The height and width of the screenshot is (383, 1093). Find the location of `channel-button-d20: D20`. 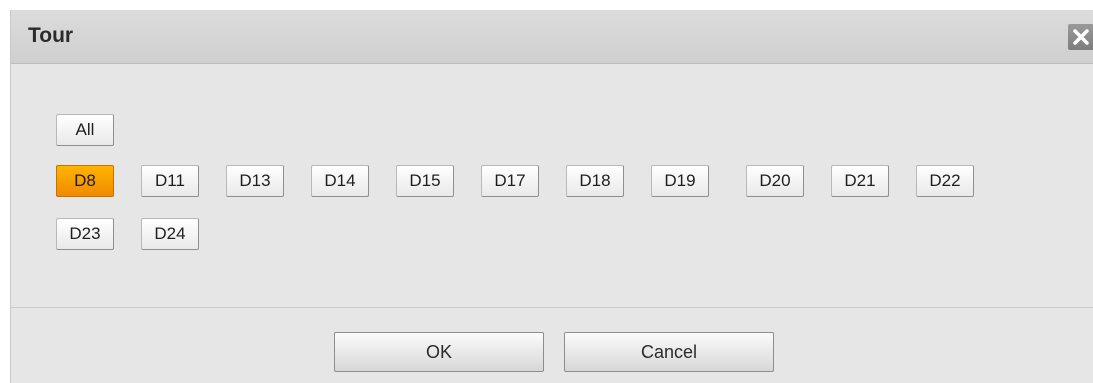

channel-button-d20: D20 is located at coordinates (775, 181).